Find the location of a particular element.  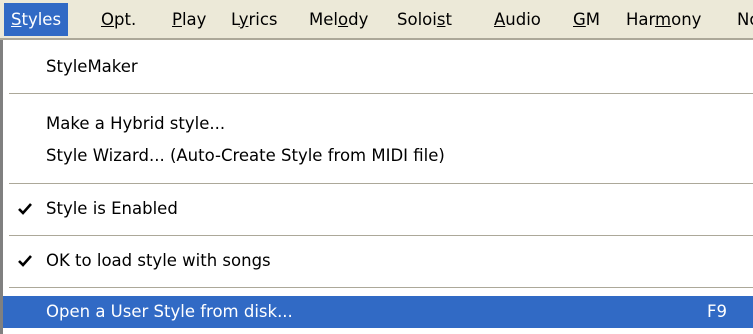

menu-gm: GM is located at coordinates (586, 19).